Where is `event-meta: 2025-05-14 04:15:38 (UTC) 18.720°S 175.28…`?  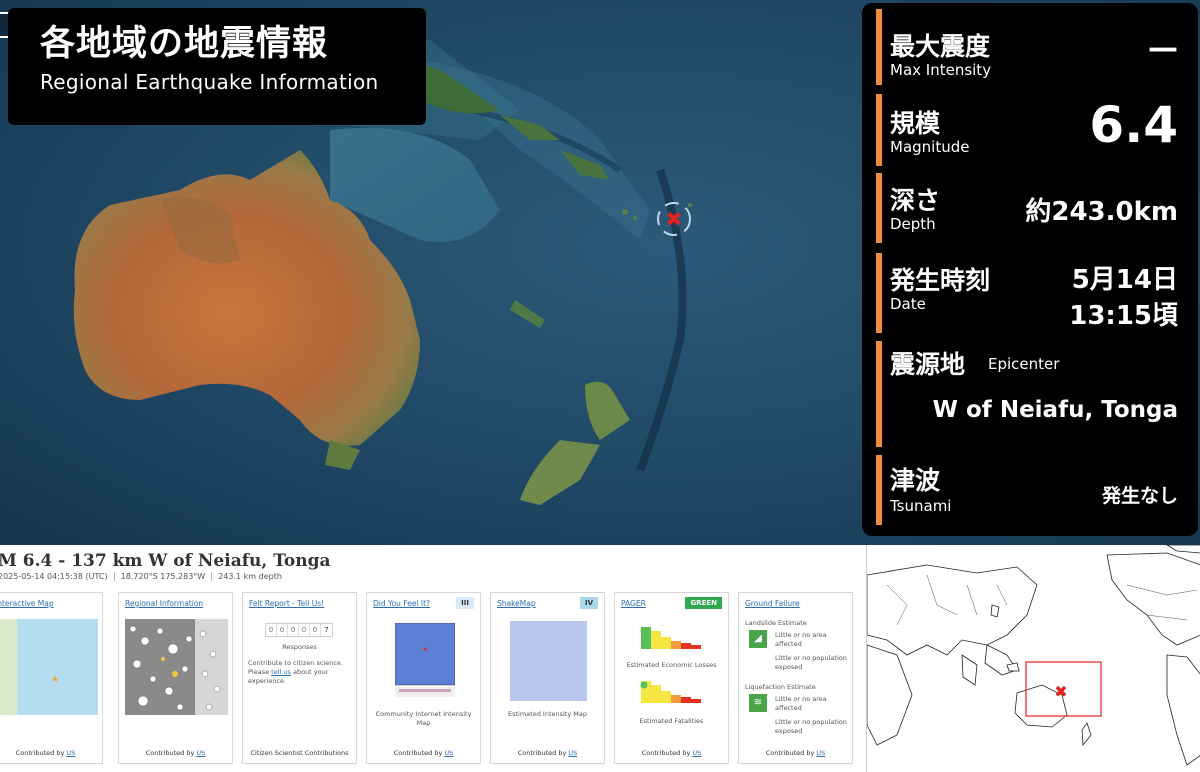
event-meta: 2025-05-14 04:15:38 (UTC) 18.720°S 175.28… is located at coordinates (141, 576).